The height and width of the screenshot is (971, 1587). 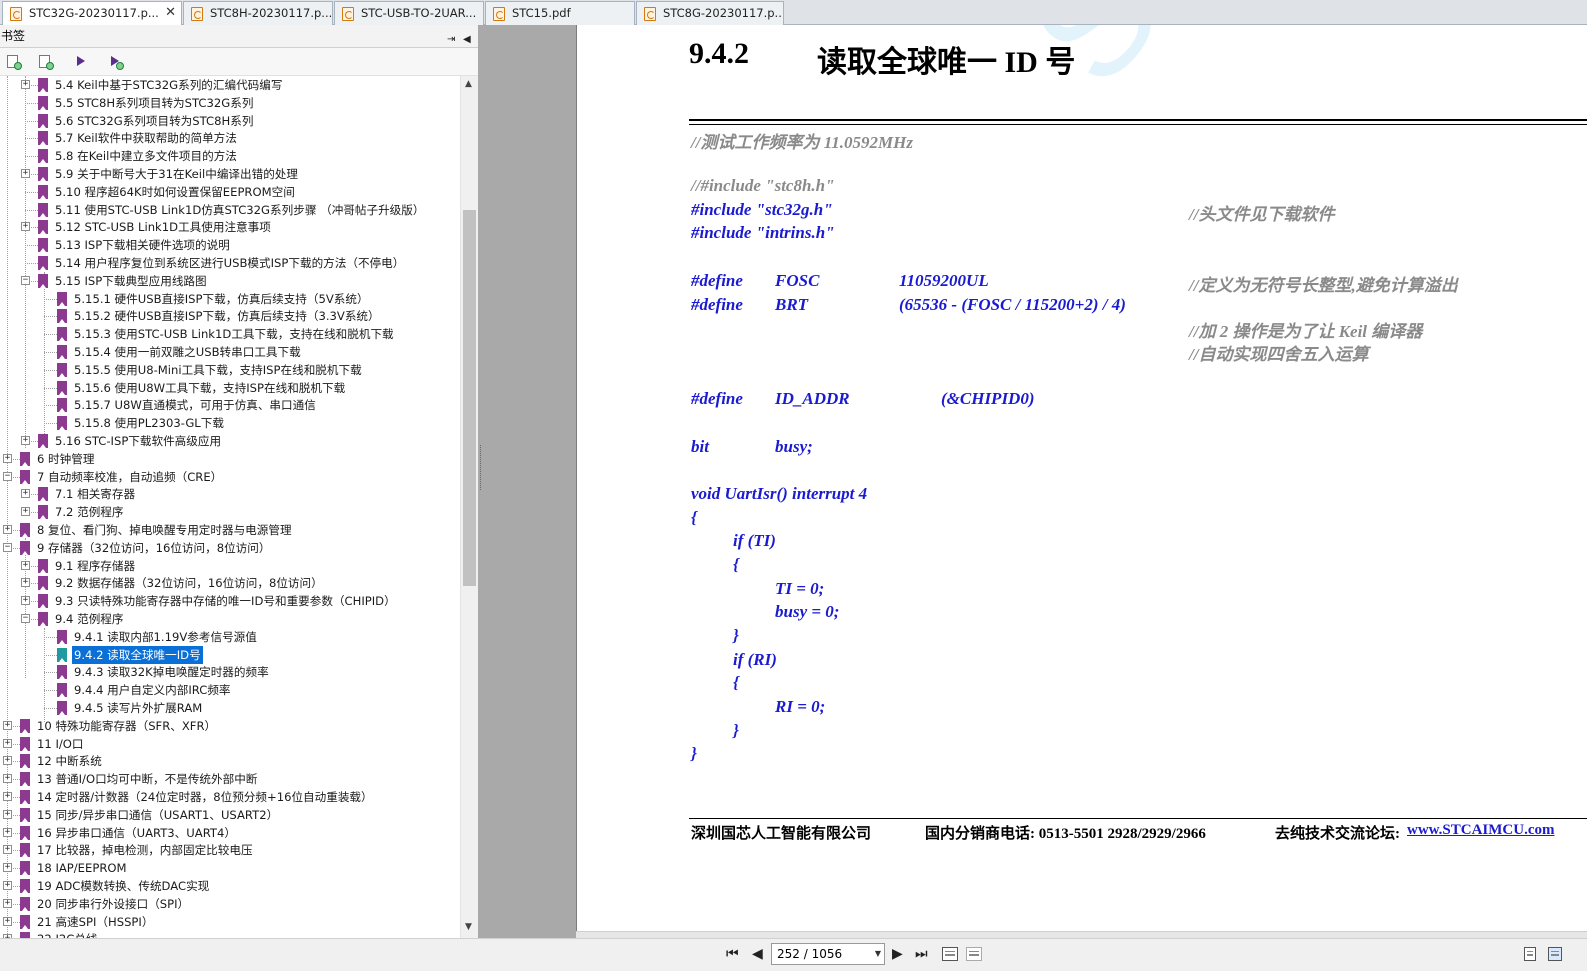 I want to click on bookmark-item: 5.7 Keil软件中获取帮助的简单方法, so click(x=230, y=138).